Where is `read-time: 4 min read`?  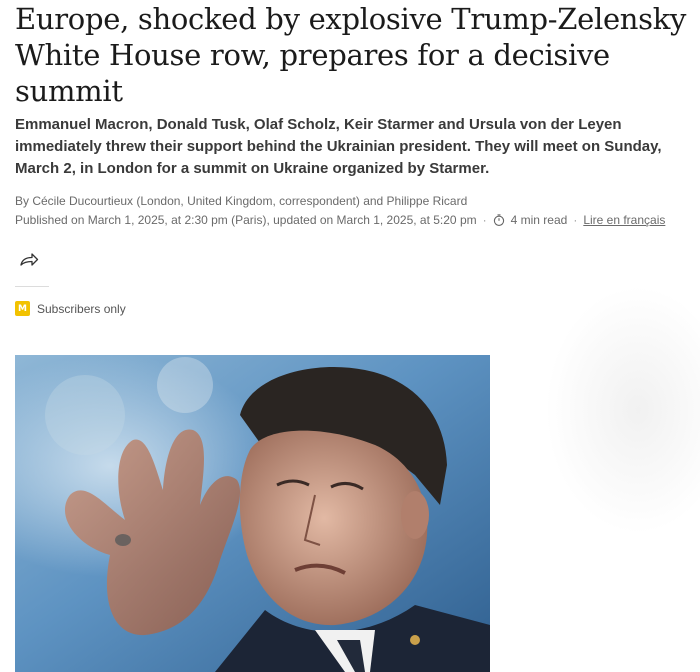
read-time: 4 min read is located at coordinates (539, 220).